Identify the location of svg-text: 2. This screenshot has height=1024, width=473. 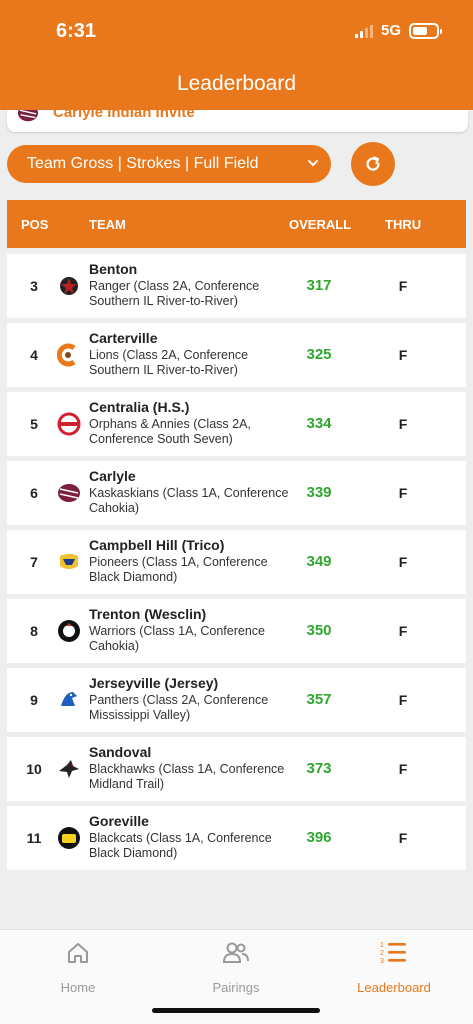
(382, 953).